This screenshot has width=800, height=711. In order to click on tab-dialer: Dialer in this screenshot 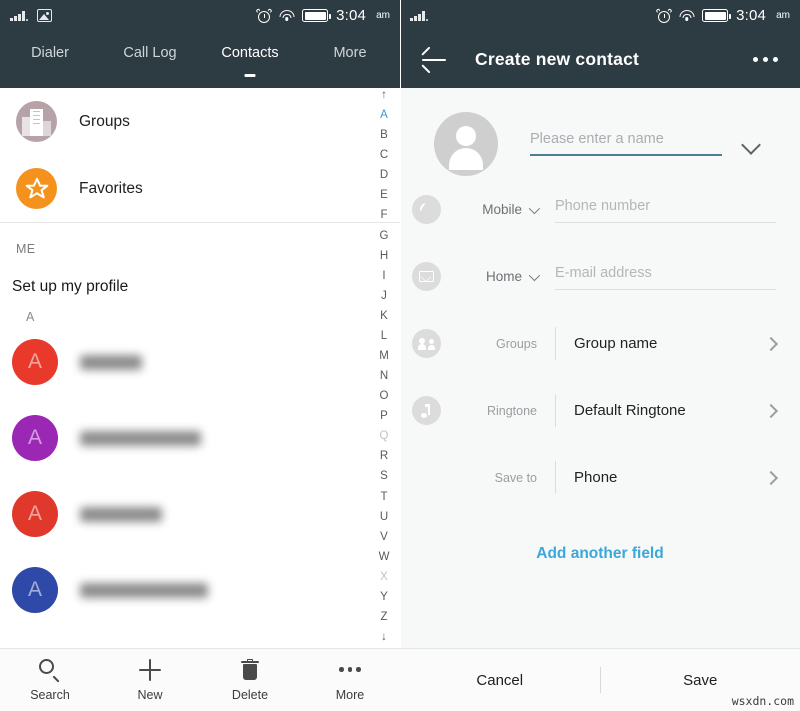, I will do `click(50, 53)`.